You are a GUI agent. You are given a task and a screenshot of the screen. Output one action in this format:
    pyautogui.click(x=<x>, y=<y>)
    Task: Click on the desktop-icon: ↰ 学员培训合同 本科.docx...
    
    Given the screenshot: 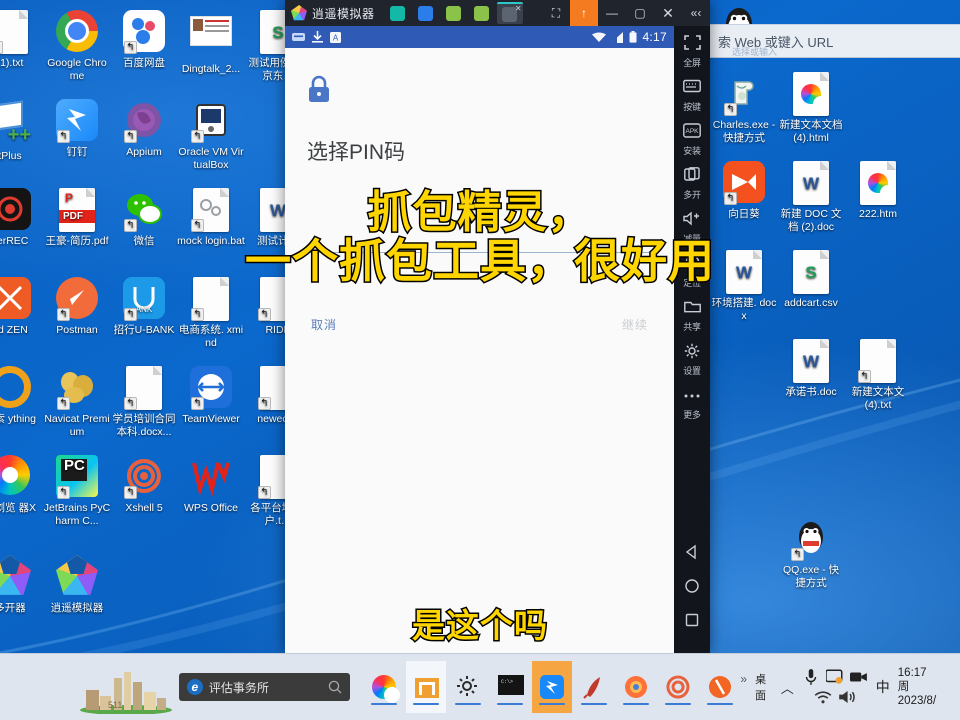 What is the action you would take?
    pyautogui.click(x=144, y=402)
    